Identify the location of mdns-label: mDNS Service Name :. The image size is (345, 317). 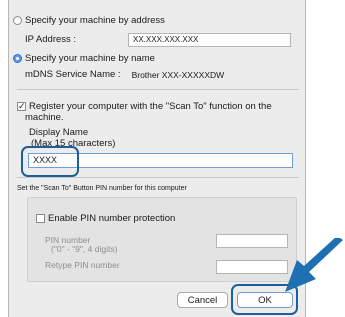
(73, 74).